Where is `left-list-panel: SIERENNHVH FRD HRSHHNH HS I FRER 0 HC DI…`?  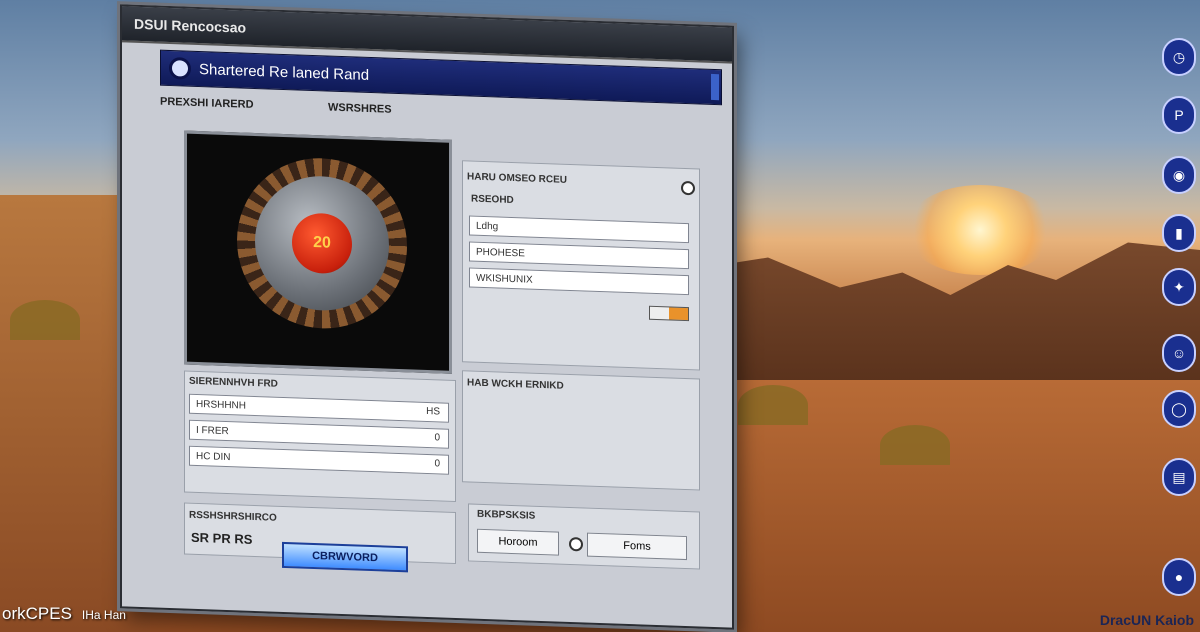 left-list-panel: SIERENNHVH FRD HRSHHNH HS I FRER 0 HC DI… is located at coordinates (320, 436).